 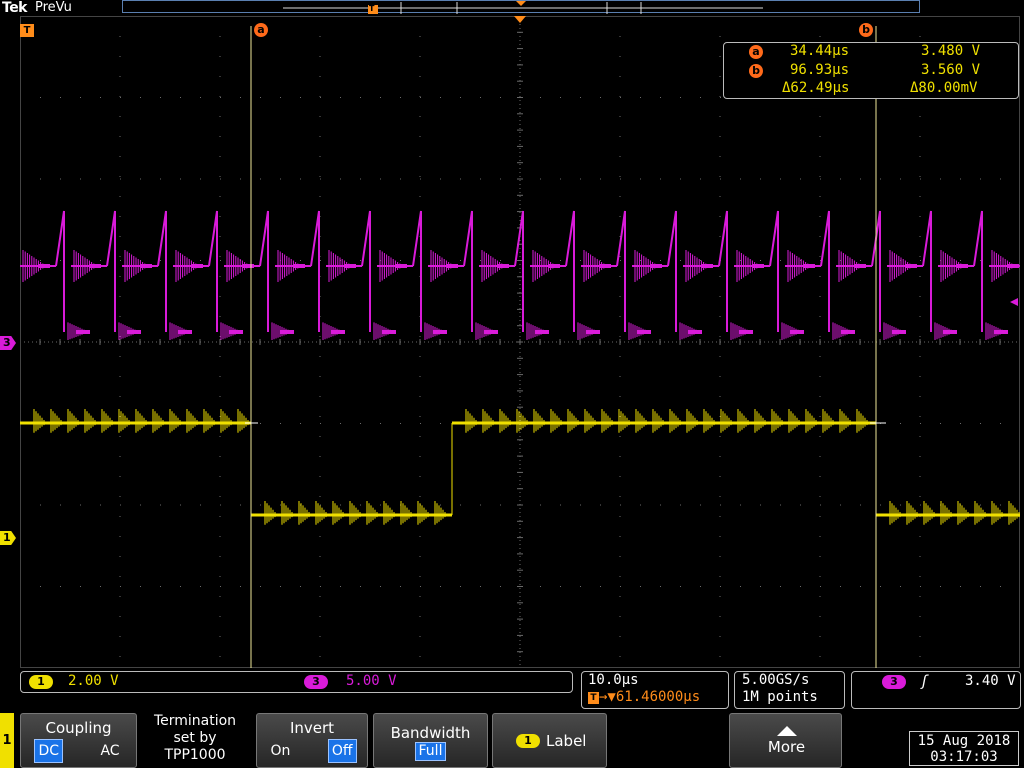 I want to click on more-label: More, so click(x=786, y=747).